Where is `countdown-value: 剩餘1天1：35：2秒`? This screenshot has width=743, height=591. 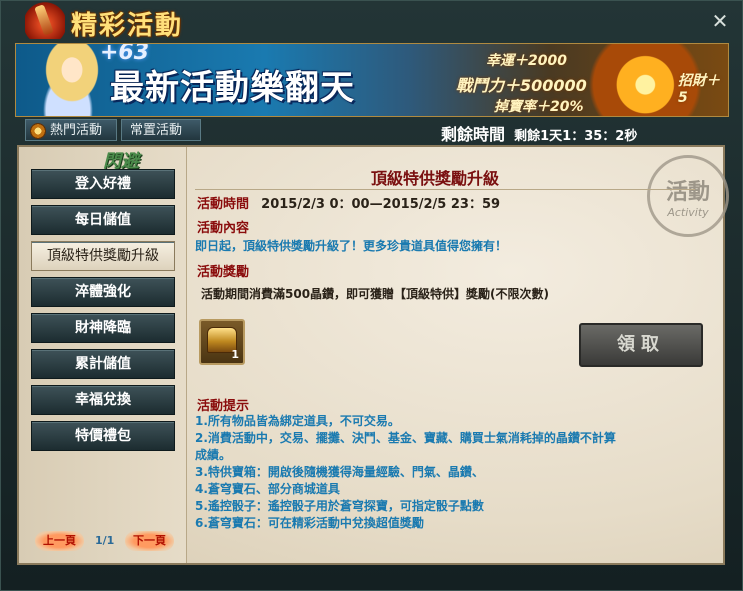 countdown-value: 剩餘1天1：35：2秒 is located at coordinates (576, 136).